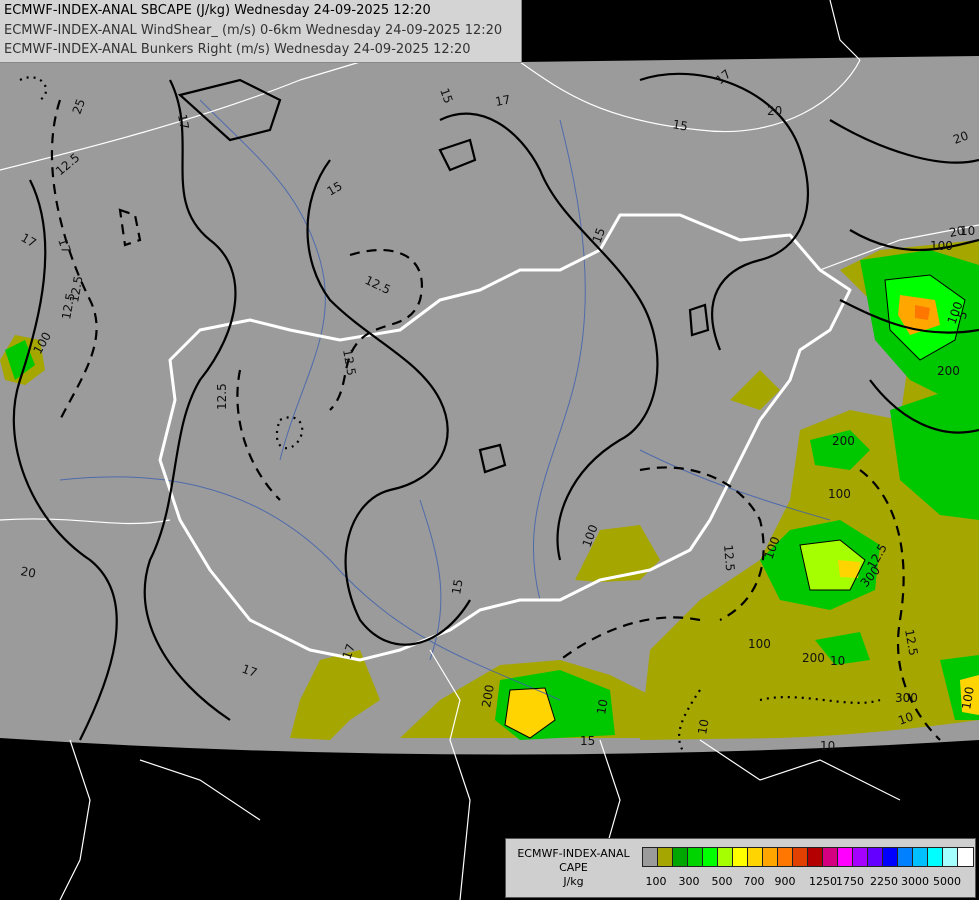  I want to click on legend-title: ECMWF-INDEX-ANAL CAPE J/kg, so click(573, 868).